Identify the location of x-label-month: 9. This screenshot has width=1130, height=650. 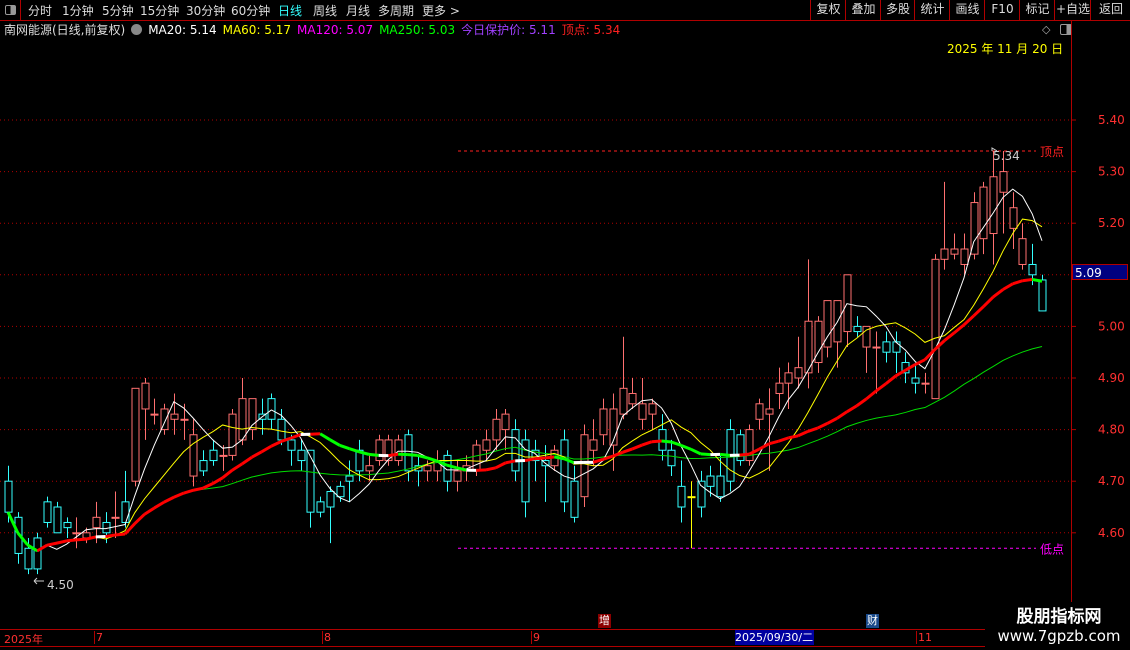
(535, 637).